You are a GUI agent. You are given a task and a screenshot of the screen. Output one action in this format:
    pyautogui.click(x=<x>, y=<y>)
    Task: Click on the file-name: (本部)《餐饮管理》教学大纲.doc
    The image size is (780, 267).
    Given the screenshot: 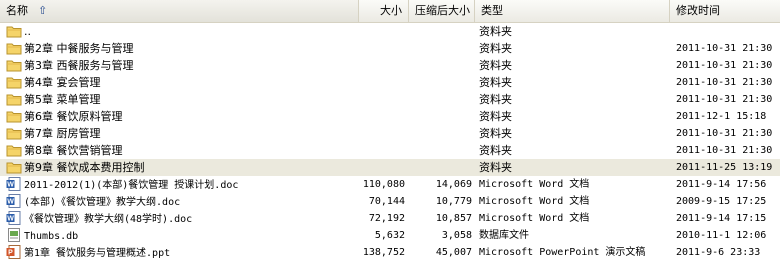 What is the action you would take?
    pyautogui.click(x=102, y=202)
    